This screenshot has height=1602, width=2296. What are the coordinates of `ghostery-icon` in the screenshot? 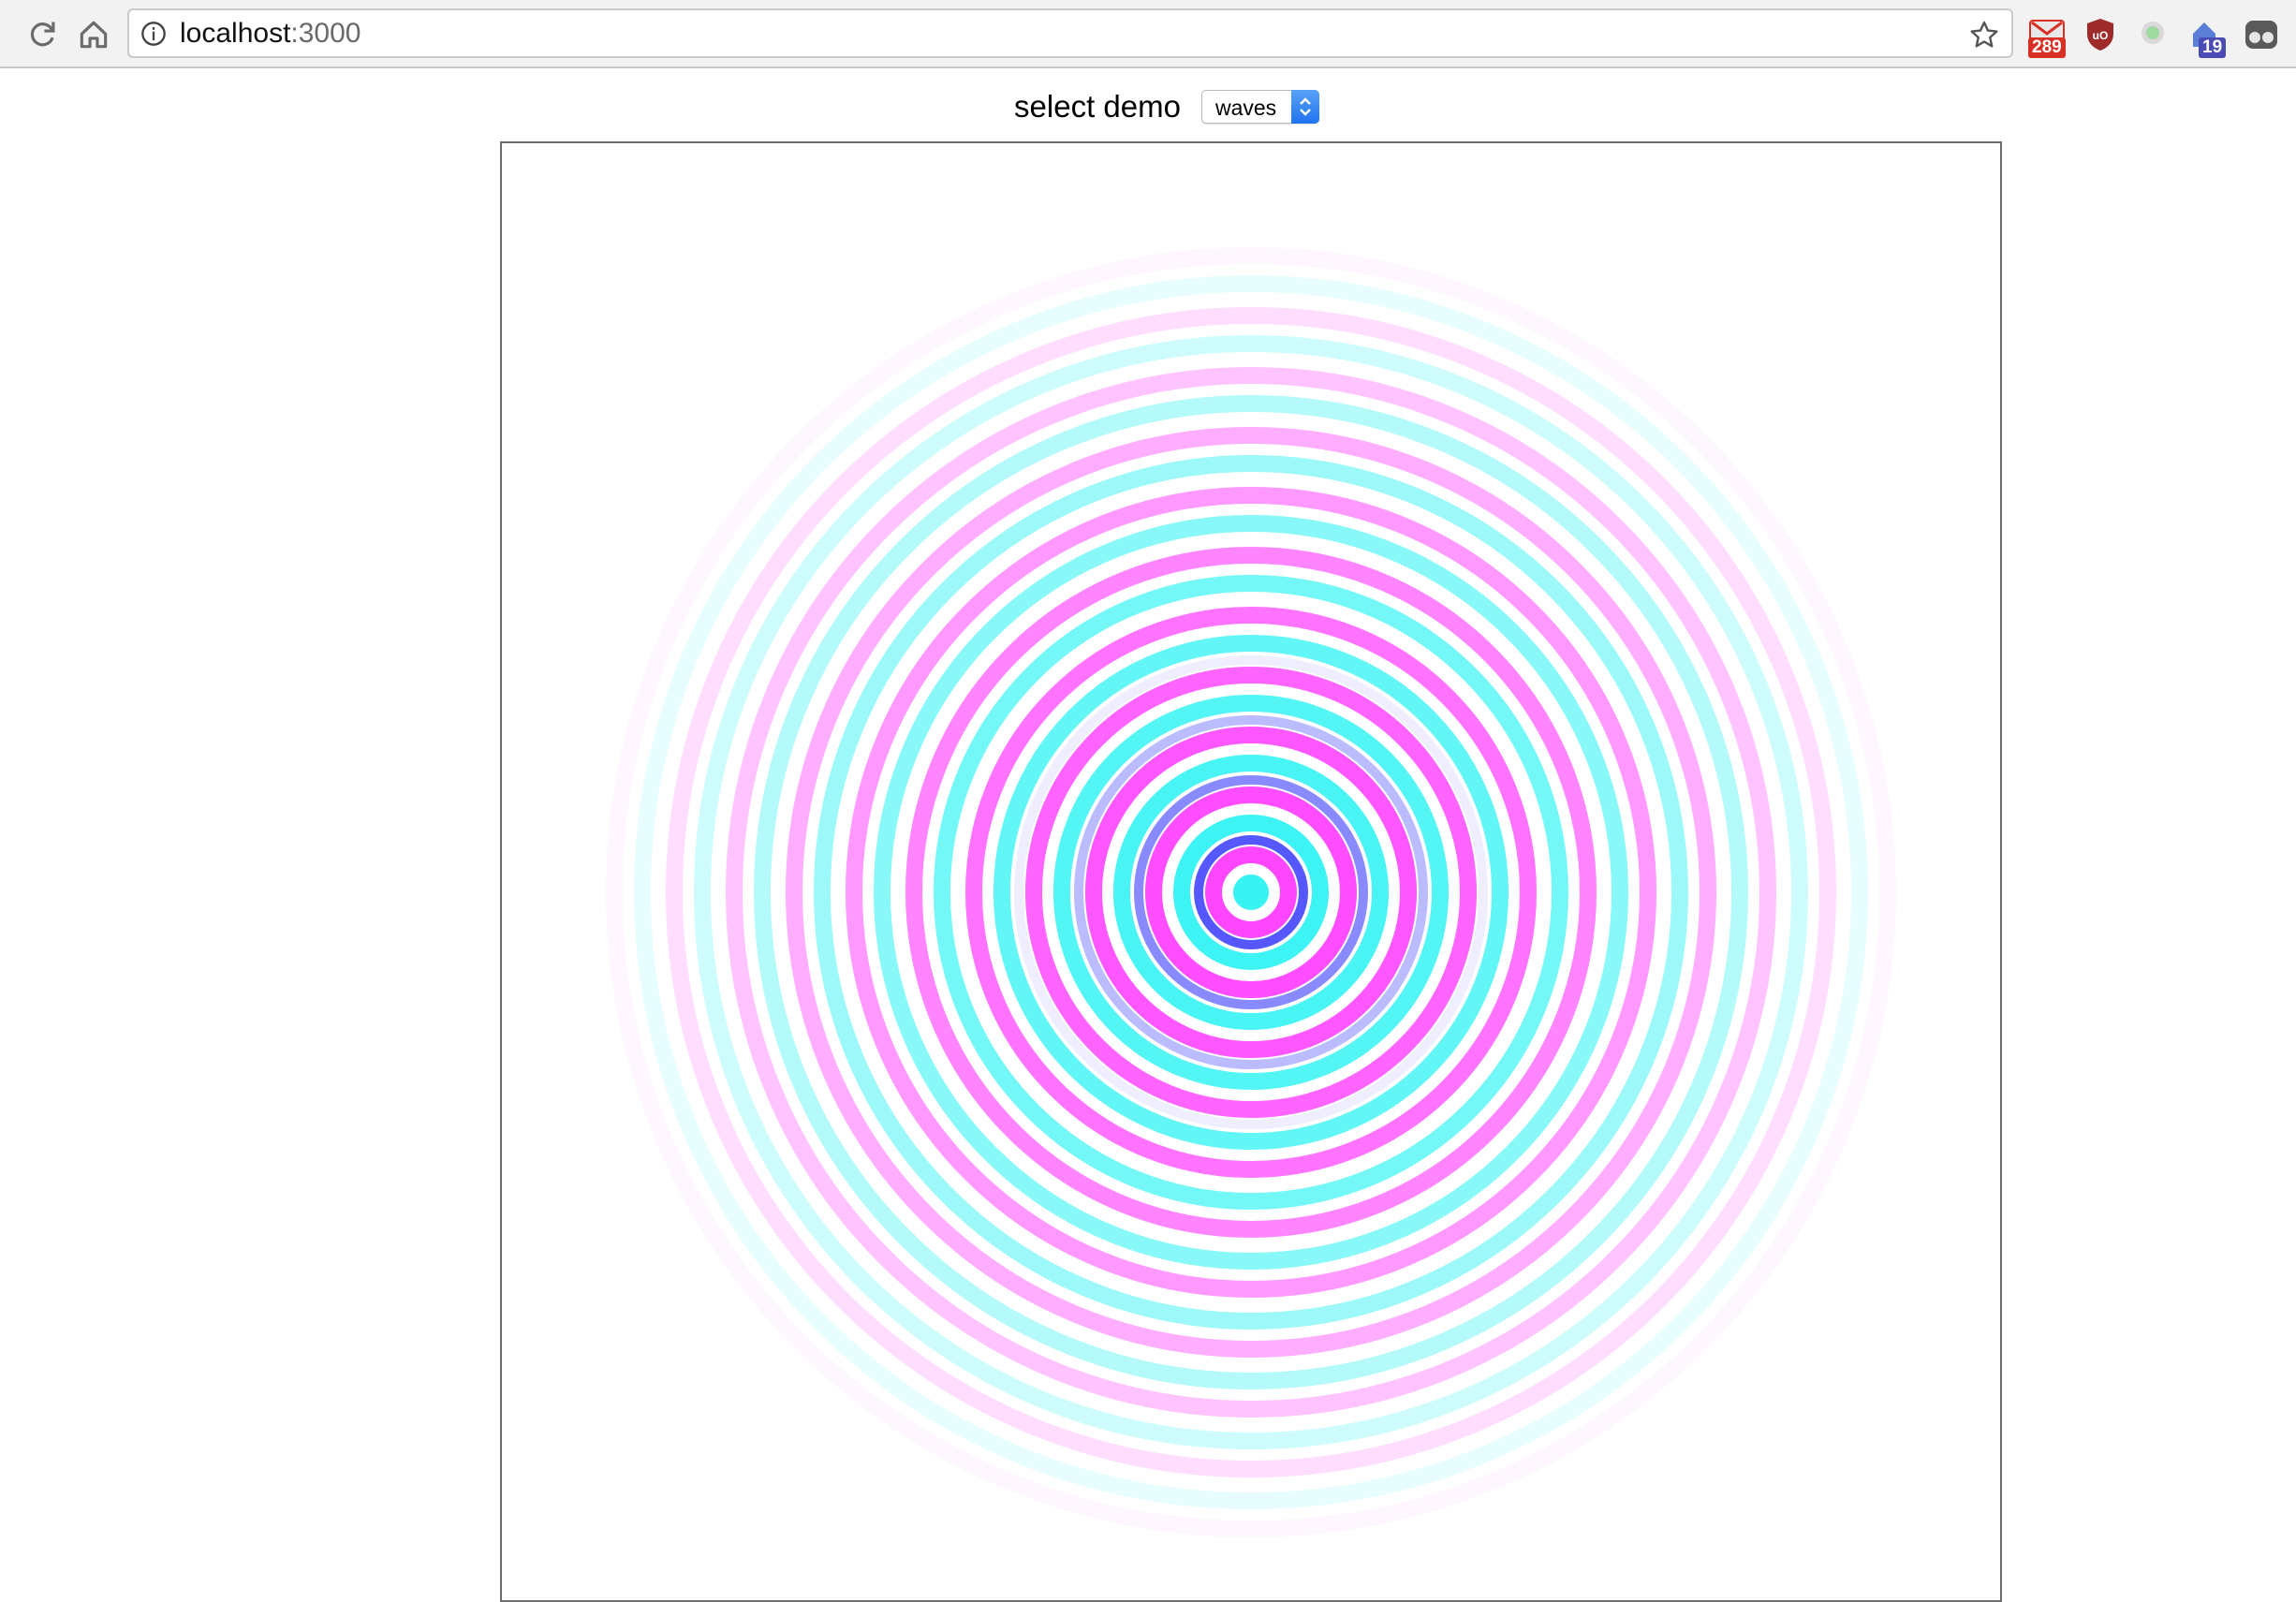 It's located at (2261, 34).